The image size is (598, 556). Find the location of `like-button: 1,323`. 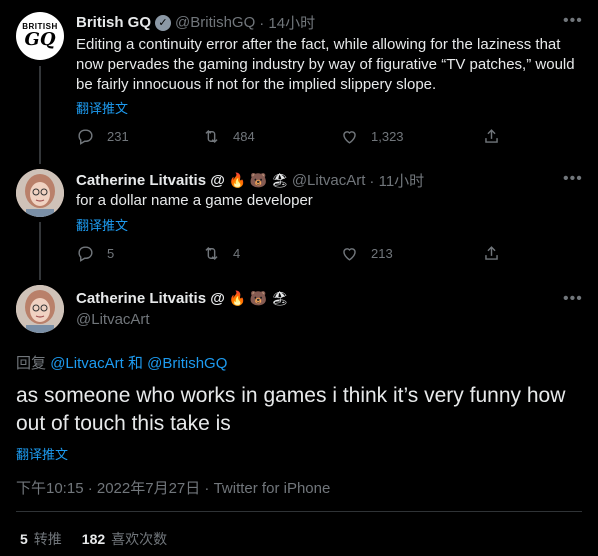

like-button: 1,323 is located at coordinates (372, 136).